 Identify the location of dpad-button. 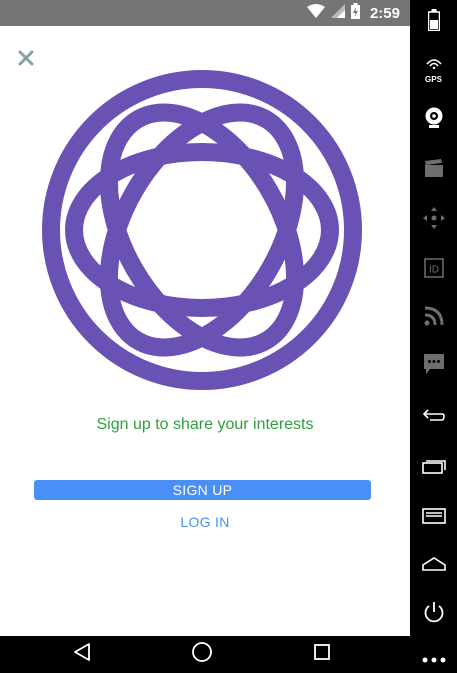
(433, 220).